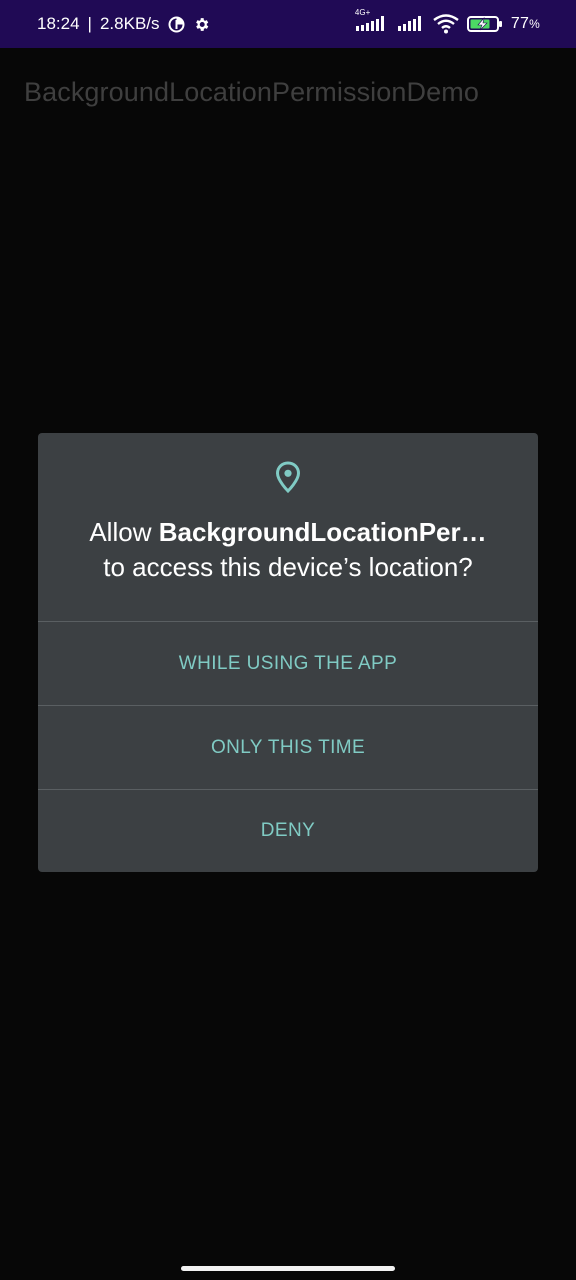 The width and height of the screenshot is (576, 1280). What do you see at coordinates (484, 24) in the screenshot?
I see `battery-charging-icon` at bounding box center [484, 24].